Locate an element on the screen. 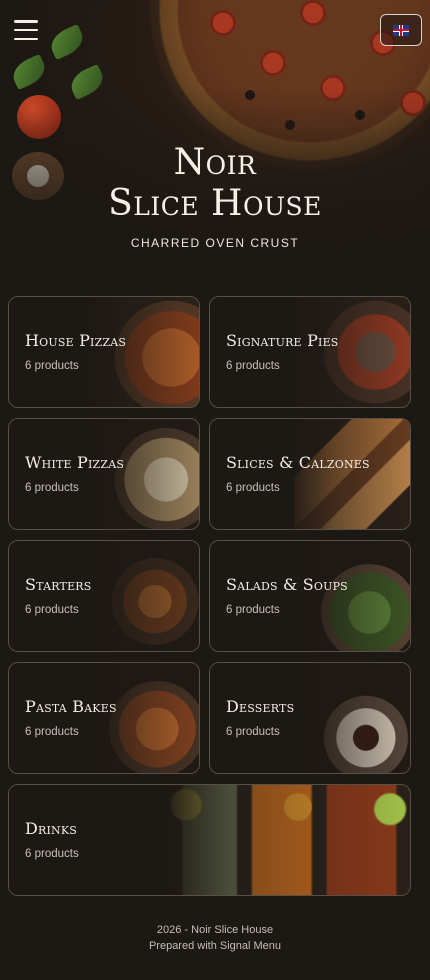 This screenshot has height=980, width=430. hamburger-menu-icon is located at coordinates (26, 30).